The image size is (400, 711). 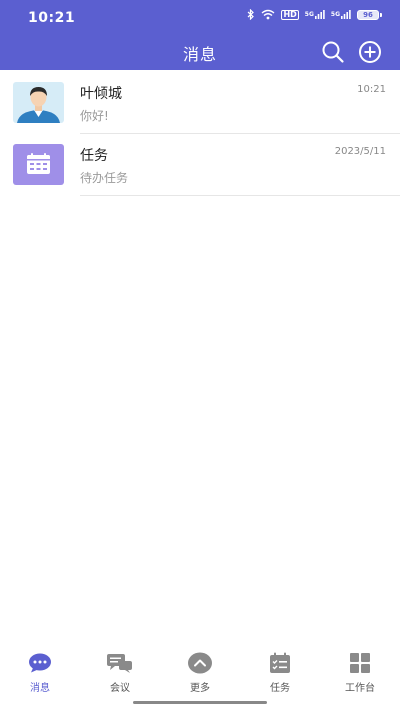 I want to click on bluetooth-icon, so click(x=251, y=14).